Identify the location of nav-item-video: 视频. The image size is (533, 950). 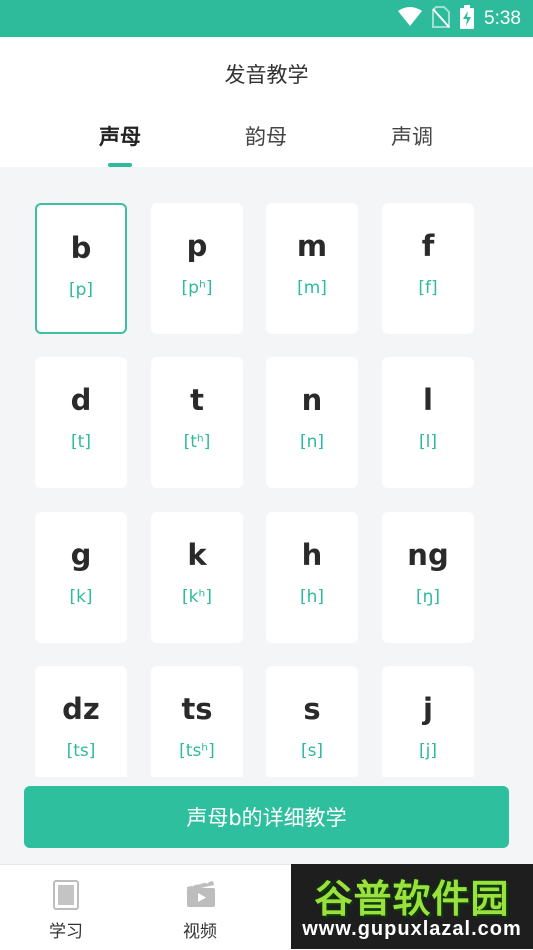
(200, 907).